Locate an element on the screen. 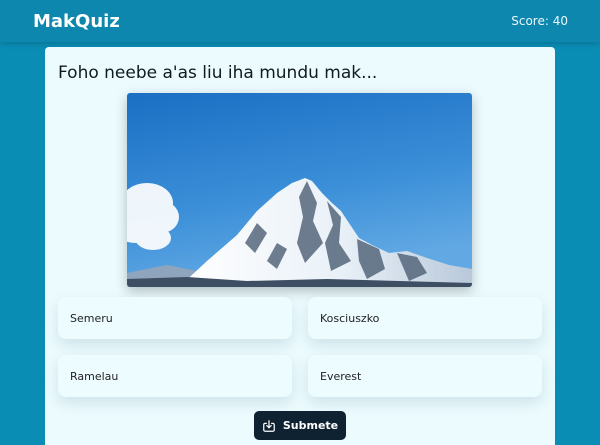 The height and width of the screenshot is (445, 600). top-bar: MakQuiz Score: 40 is located at coordinates (300, 21).